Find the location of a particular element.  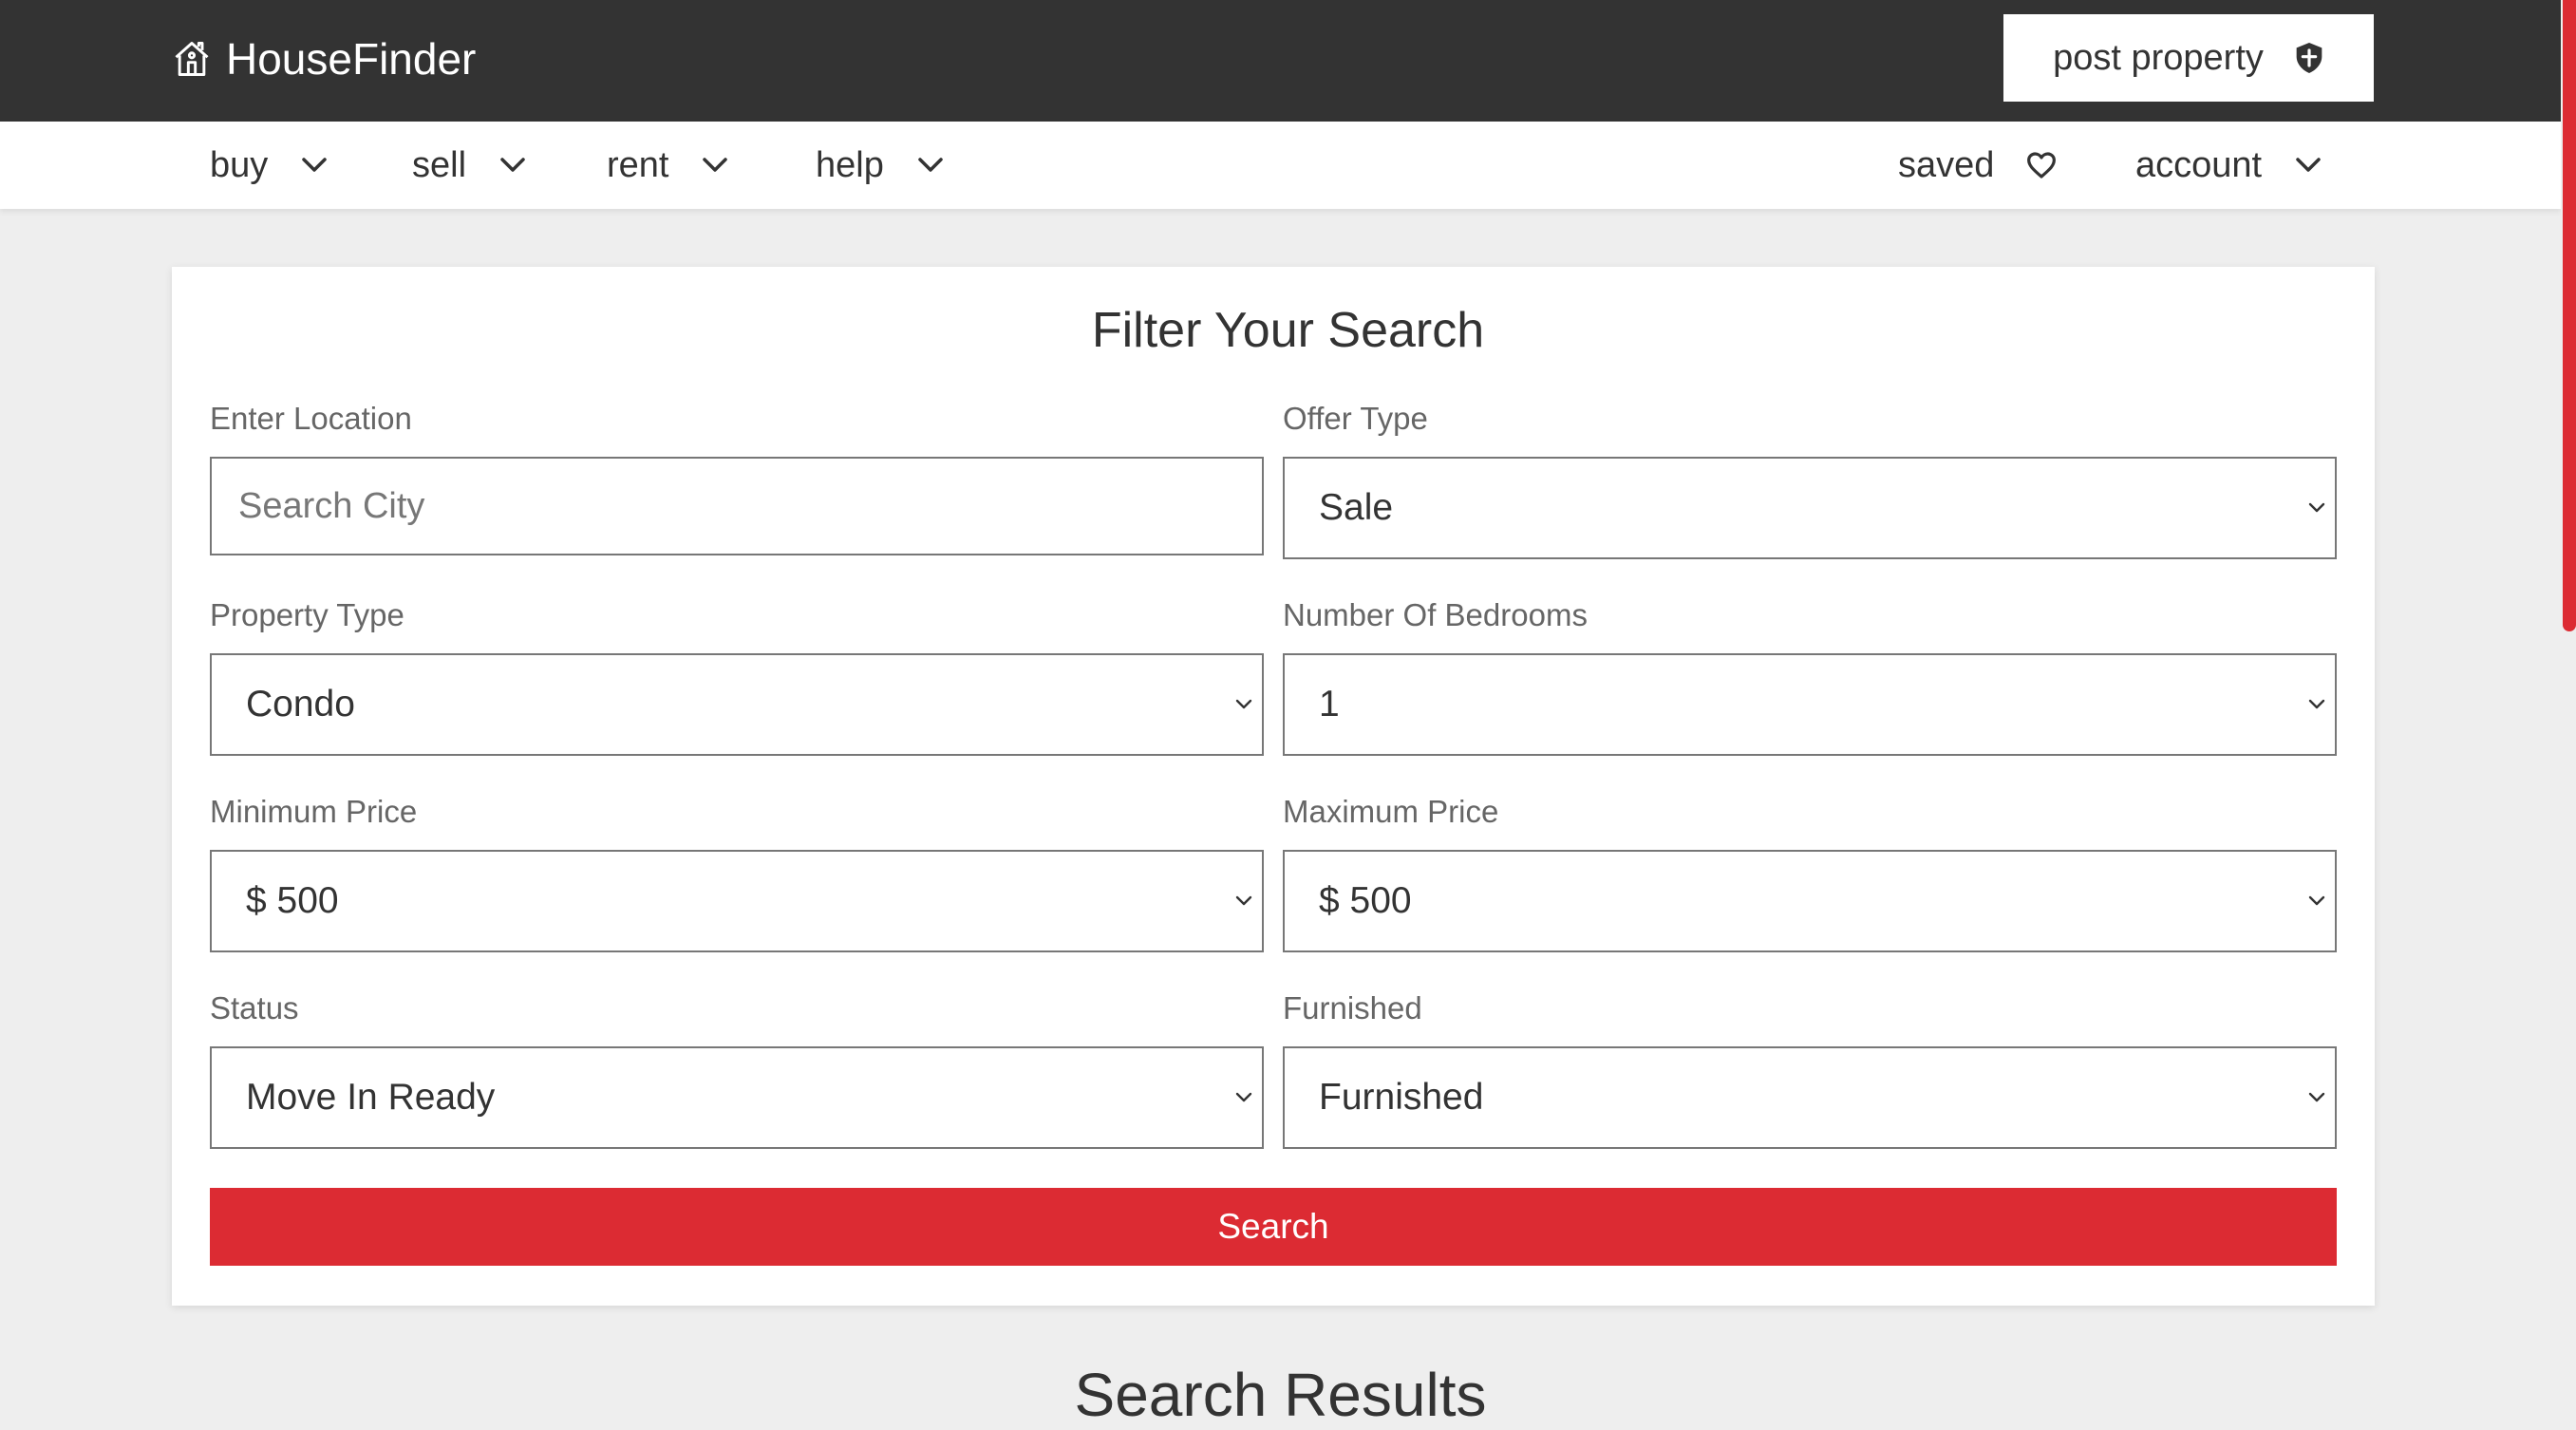

search-results-title: Search Results is located at coordinates (1280, 1395).